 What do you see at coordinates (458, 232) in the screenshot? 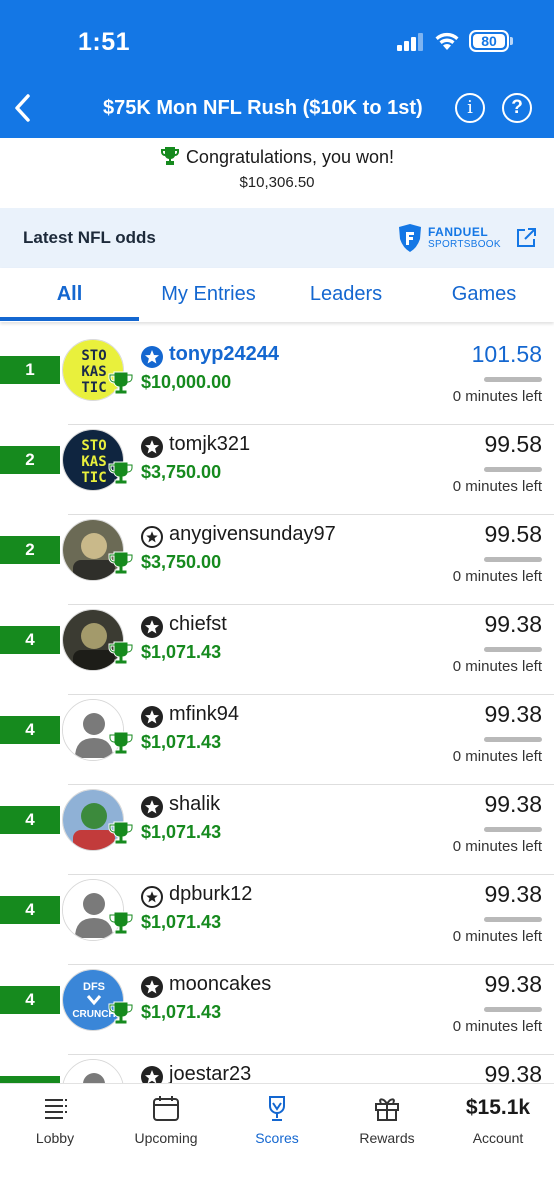
I see `brand-line-1: FANDUEL` at bounding box center [458, 232].